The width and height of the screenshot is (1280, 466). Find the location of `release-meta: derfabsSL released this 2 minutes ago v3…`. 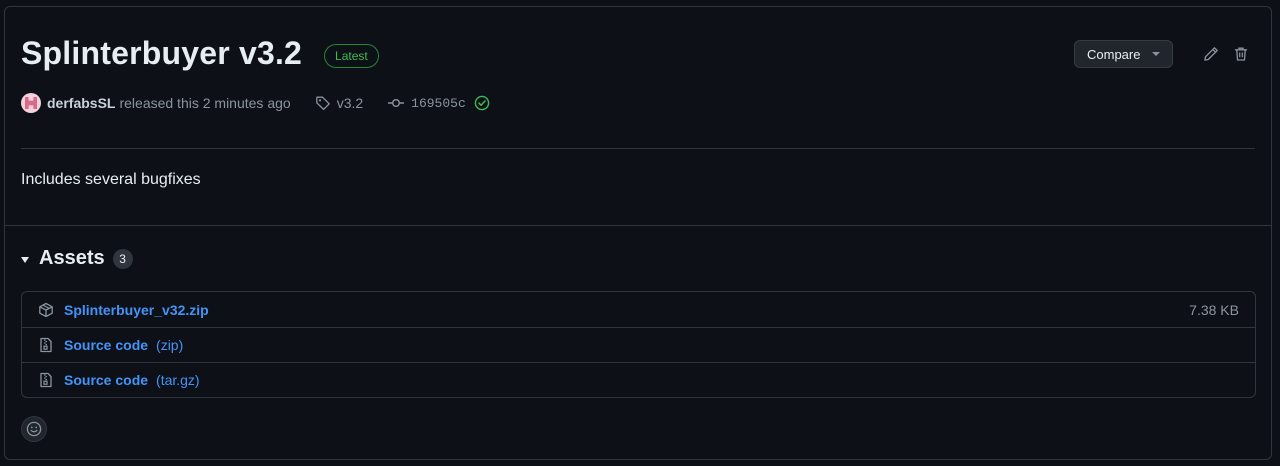

release-meta: derfabsSL released this 2 minutes ago v3… is located at coordinates (255, 103).